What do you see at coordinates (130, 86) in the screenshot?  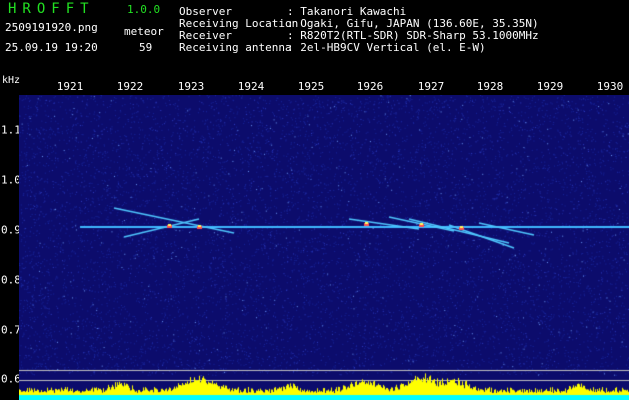 I see `x-tick-label: 1922` at bounding box center [130, 86].